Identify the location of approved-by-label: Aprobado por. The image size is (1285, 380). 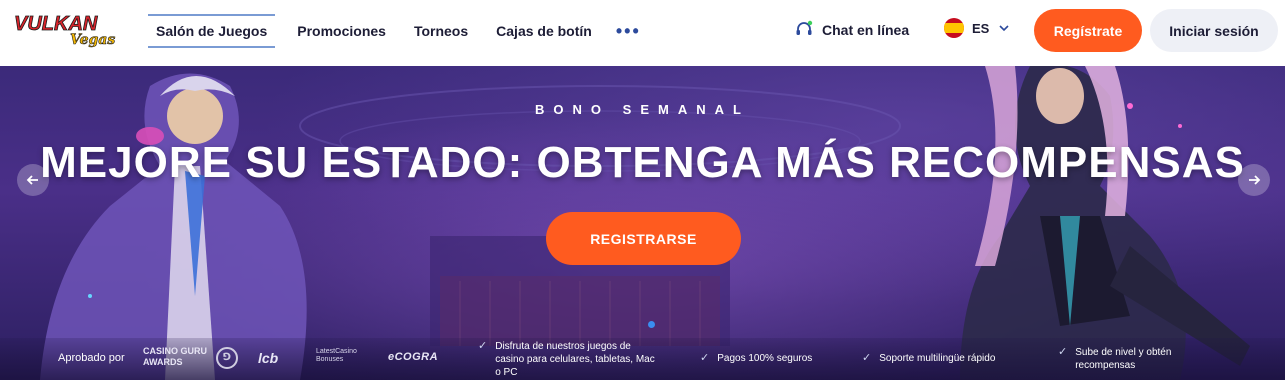
(91, 358).